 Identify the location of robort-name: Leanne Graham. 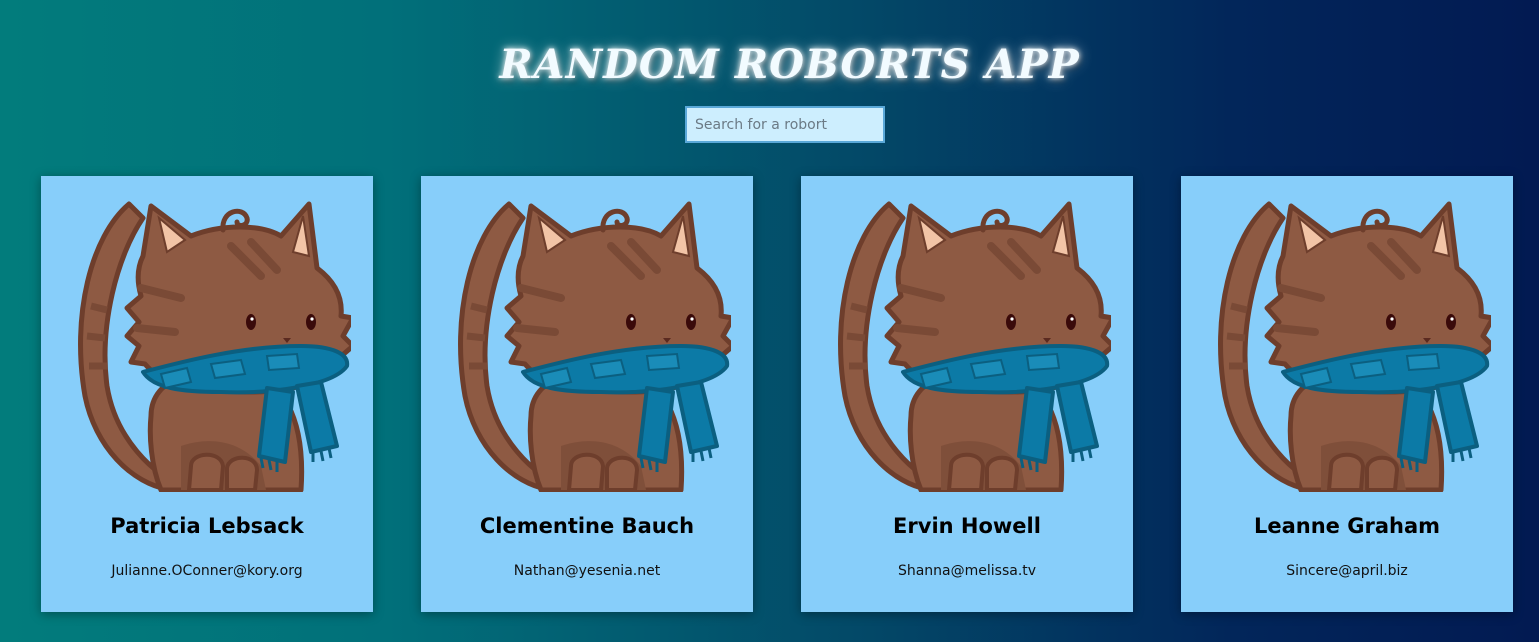
(1347, 526).